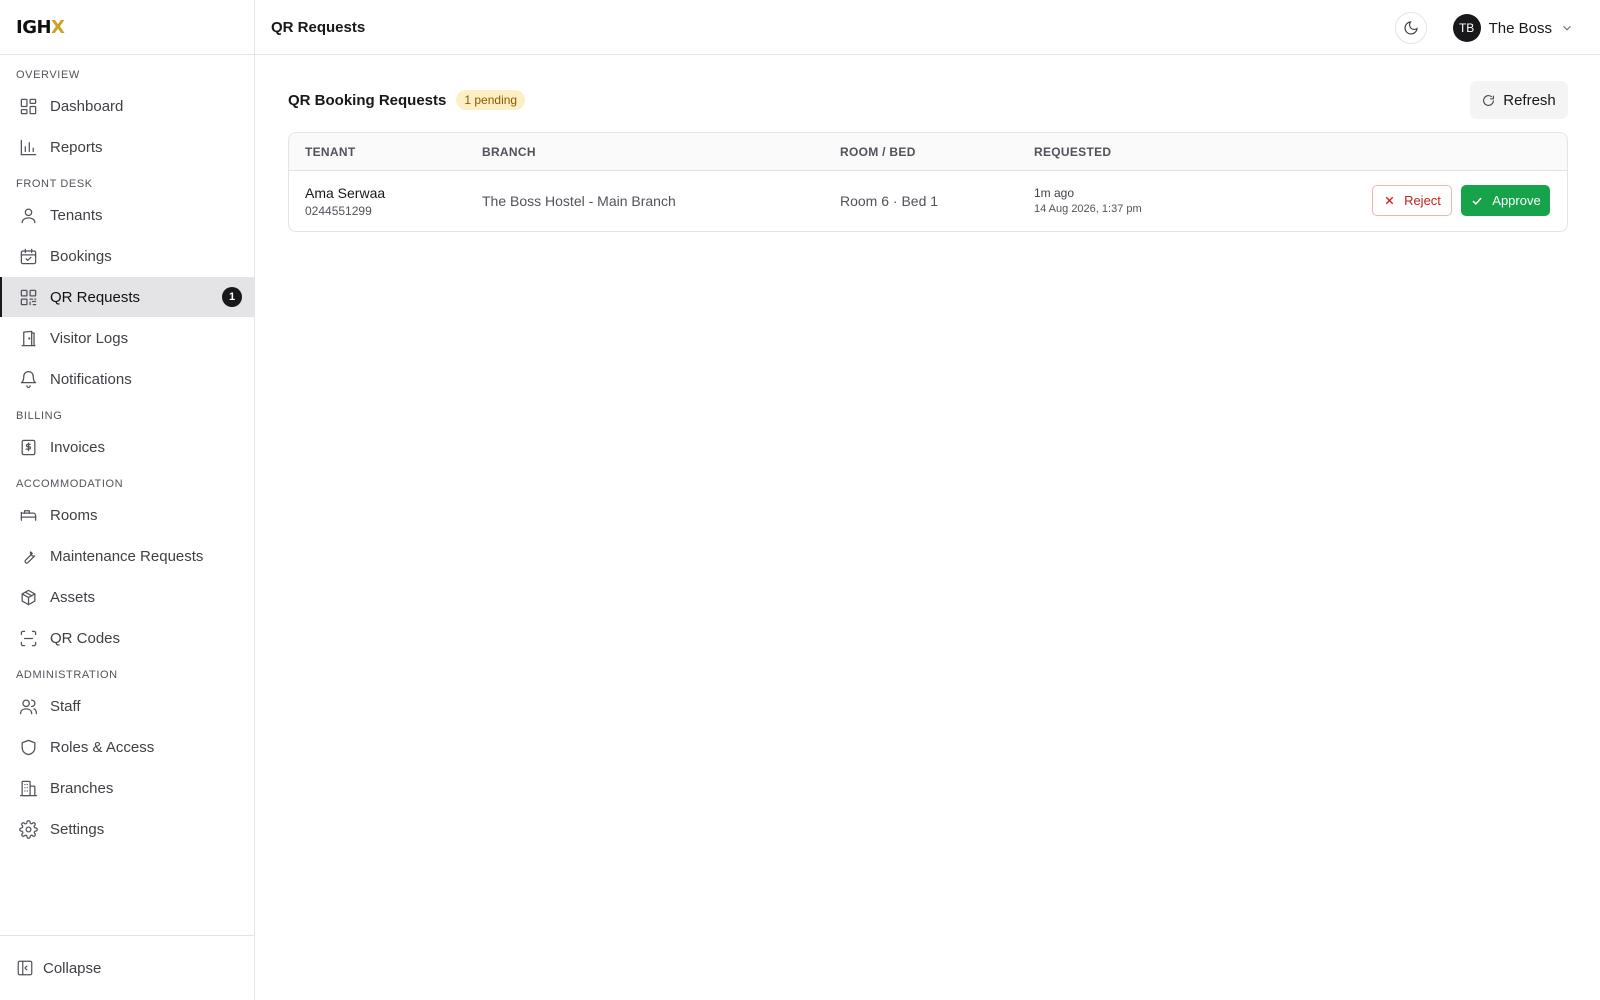 This screenshot has height=1000, width=1600. I want to click on logo-accent: X, so click(58, 27).